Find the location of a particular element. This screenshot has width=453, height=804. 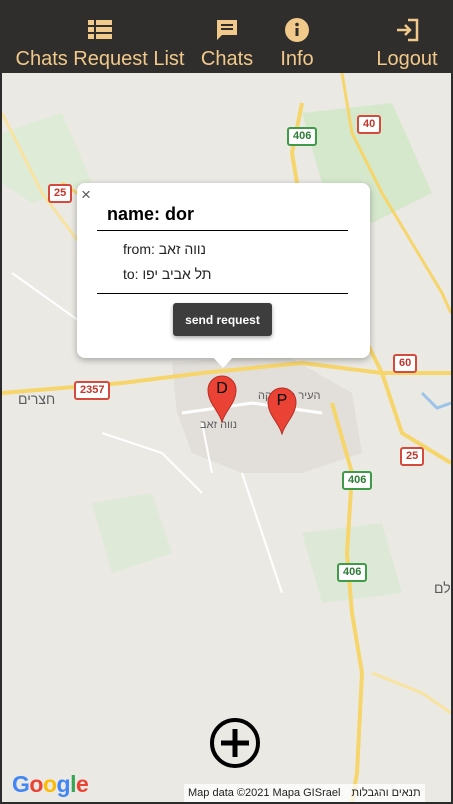

send-request-button: send request is located at coordinates (222, 319).